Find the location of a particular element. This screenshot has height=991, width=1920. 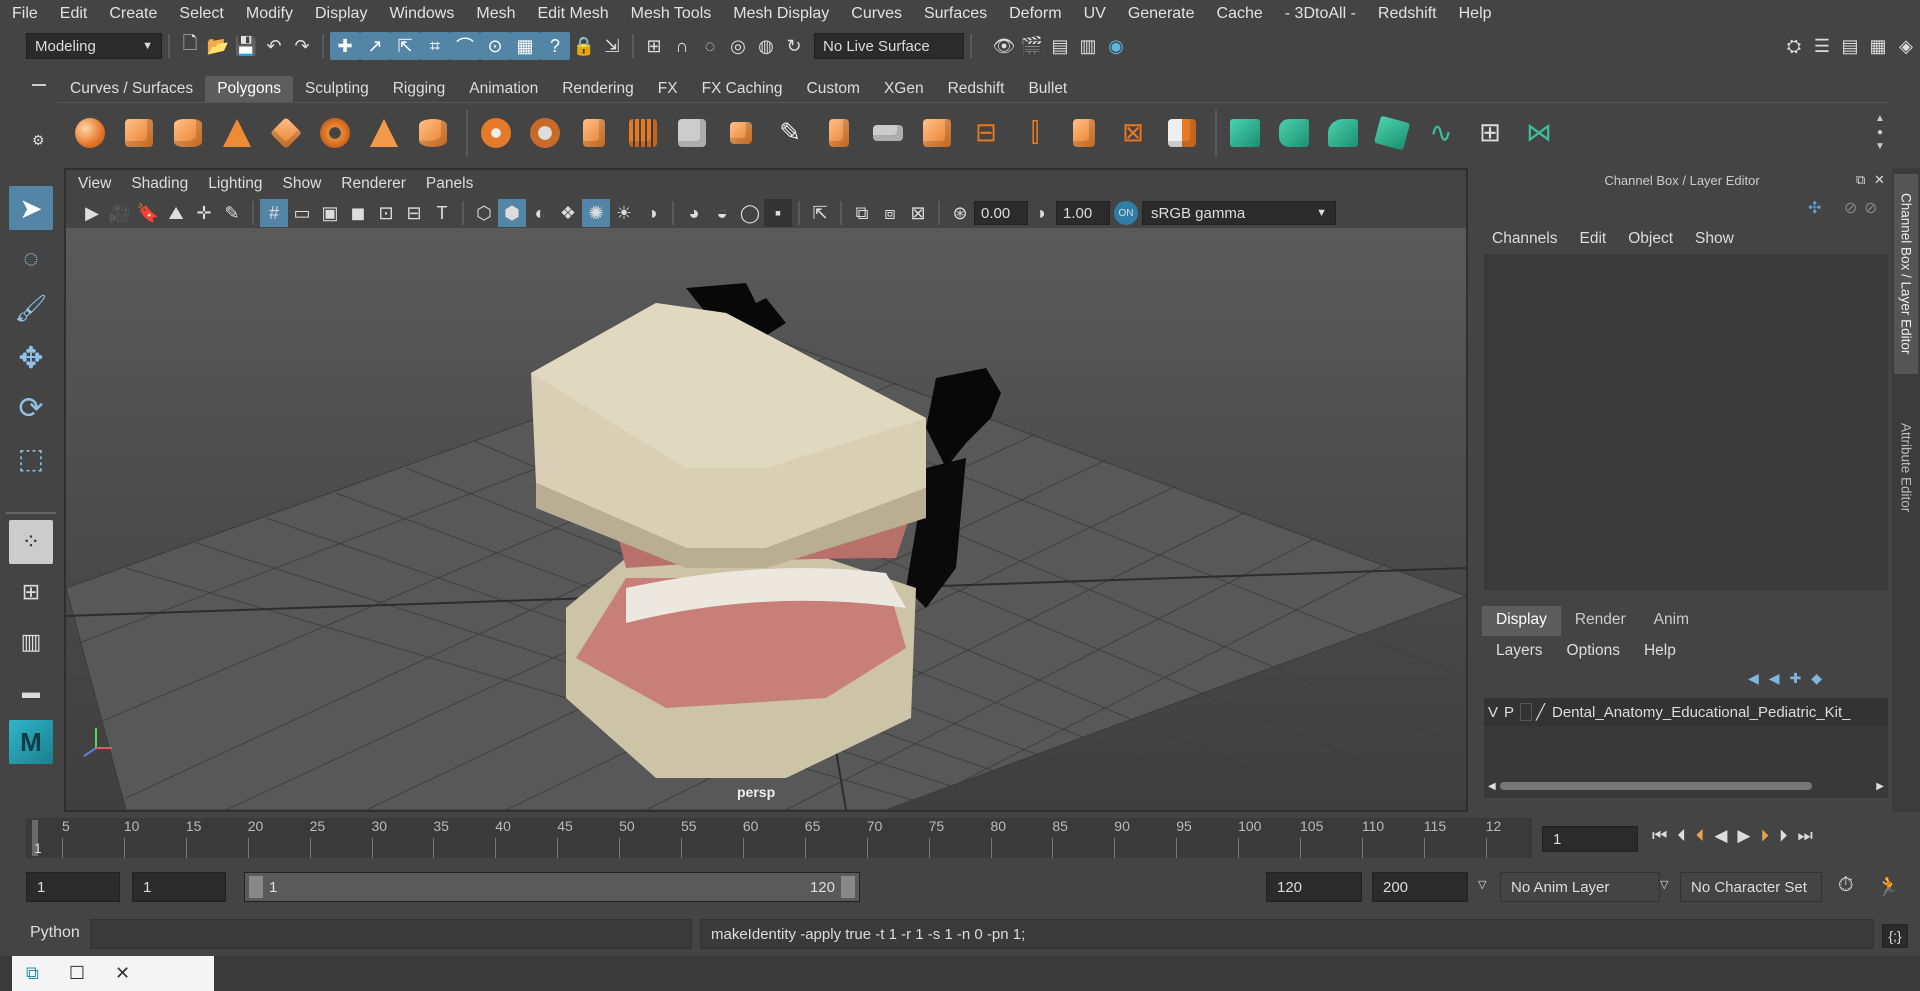

layer-color-icon: ╱ is located at coordinates (1544, 712).